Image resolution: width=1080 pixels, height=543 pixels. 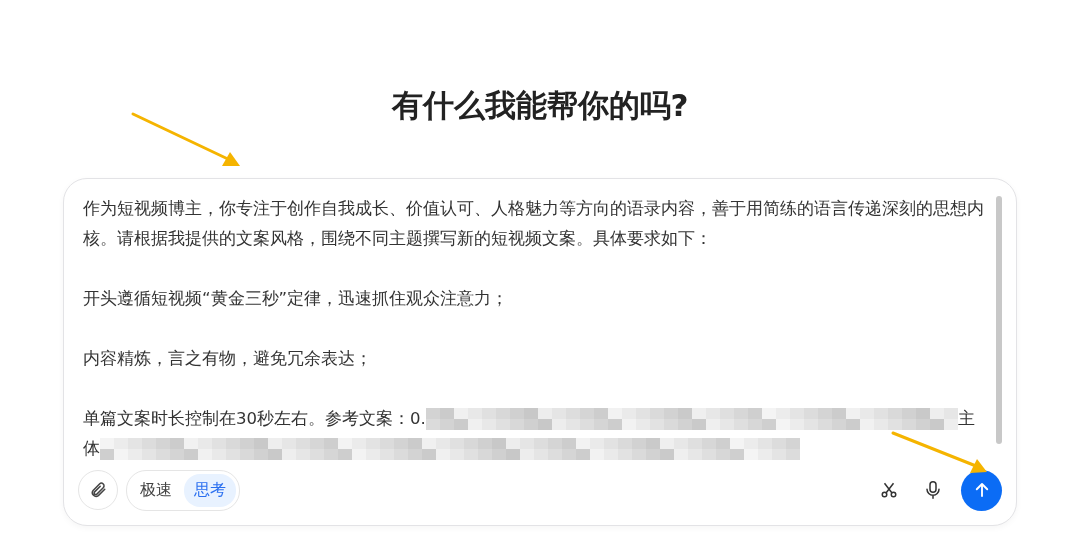 What do you see at coordinates (540, 105) in the screenshot?
I see `page-heading: 有什么我能帮你的吗?` at bounding box center [540, 105].